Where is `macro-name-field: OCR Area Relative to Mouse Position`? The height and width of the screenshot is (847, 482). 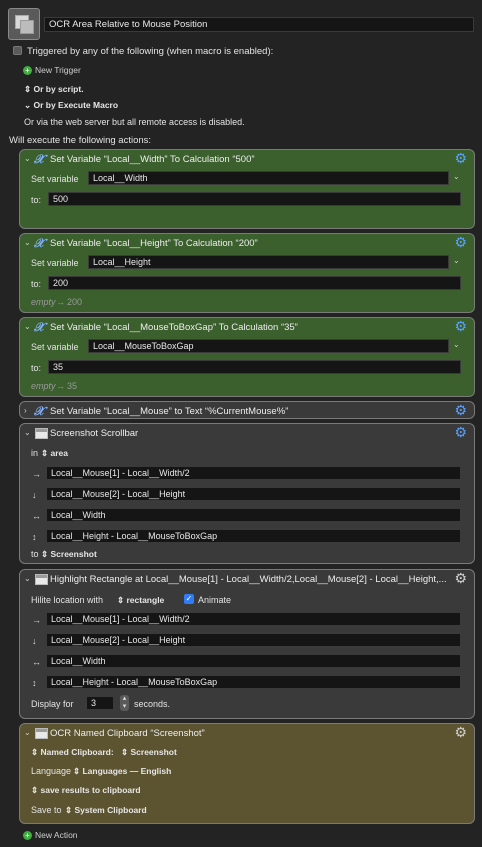 macro-name-field: OCR Area Relative to Mouse Position is located at coordinates (259, 24).